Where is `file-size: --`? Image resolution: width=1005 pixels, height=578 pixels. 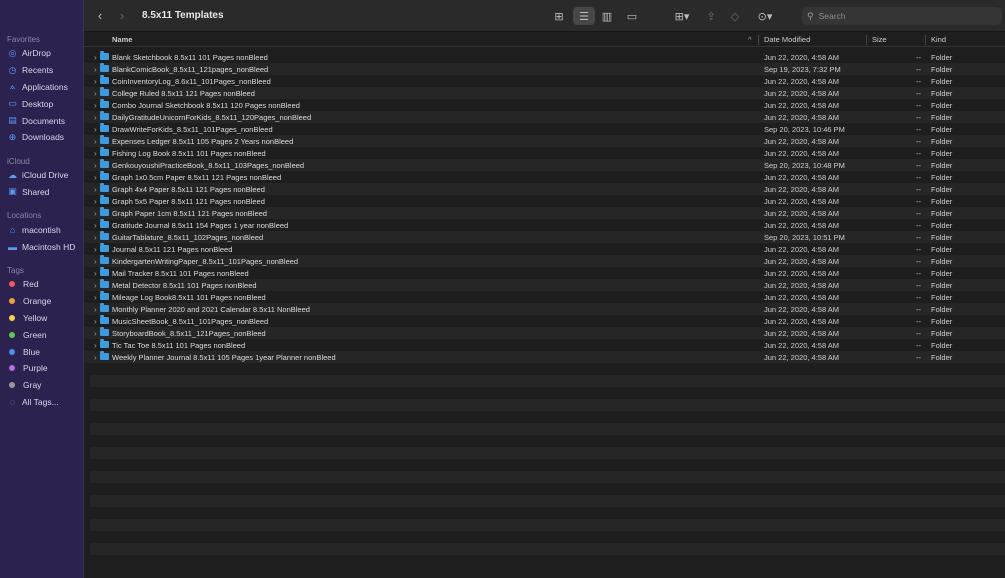 file-size: -- is located at coordinates (918, 81).